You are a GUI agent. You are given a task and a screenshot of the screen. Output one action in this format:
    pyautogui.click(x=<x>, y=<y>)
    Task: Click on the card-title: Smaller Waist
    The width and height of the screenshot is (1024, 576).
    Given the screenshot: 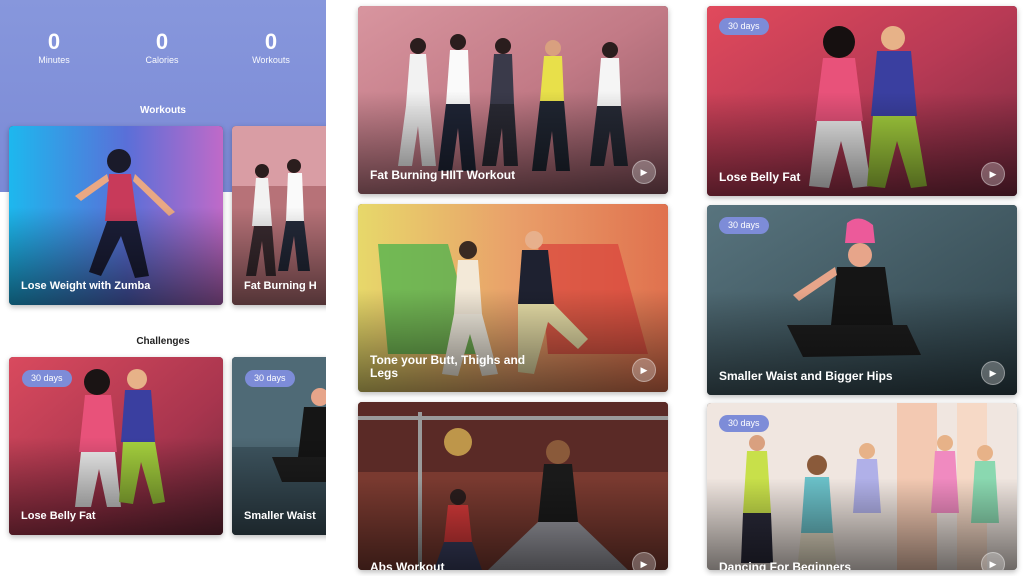 What is the action you would take?
    pyautogui.click(x=280, y=516)
    